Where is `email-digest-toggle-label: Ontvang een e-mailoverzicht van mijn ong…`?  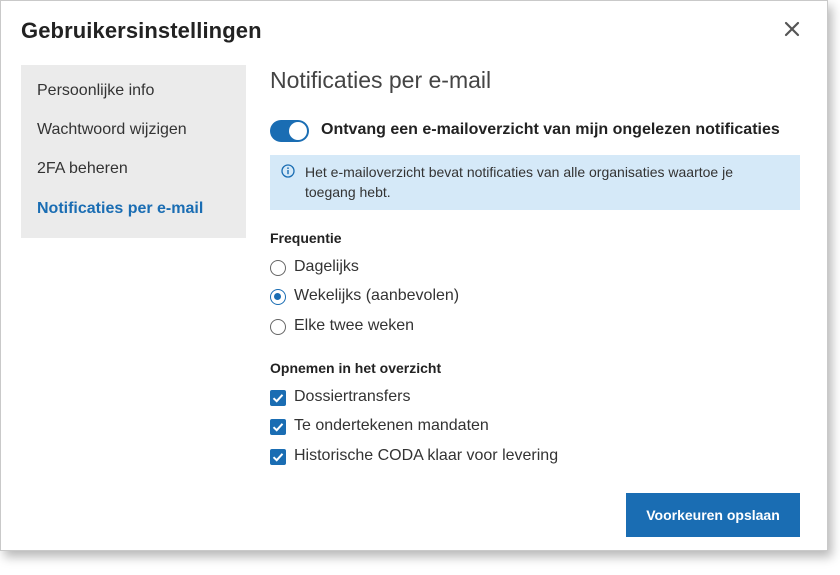 email-digest-toggle-label: Ontvang een e-mailoverzicht van mijn ong… is located at coordinates (550, 129).